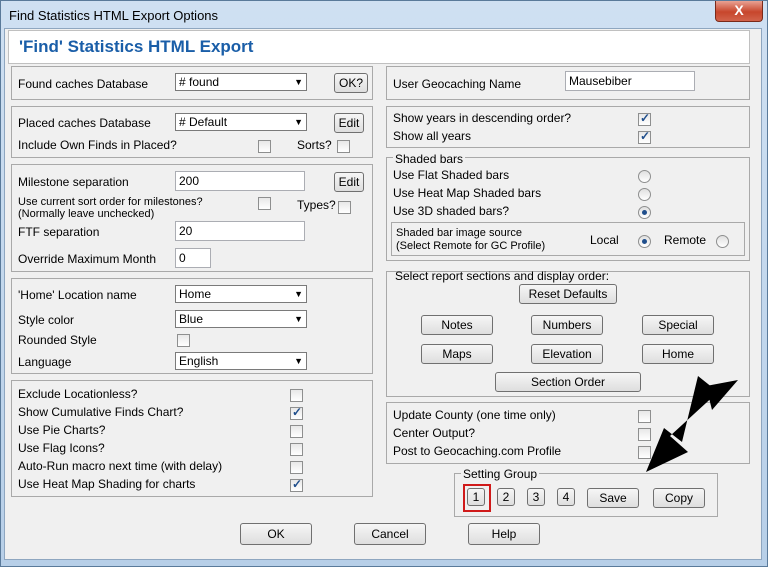  Describe the element at coordinates (506, 497) in the screenshot. I see `setting-group-2-button: 2` at that location.